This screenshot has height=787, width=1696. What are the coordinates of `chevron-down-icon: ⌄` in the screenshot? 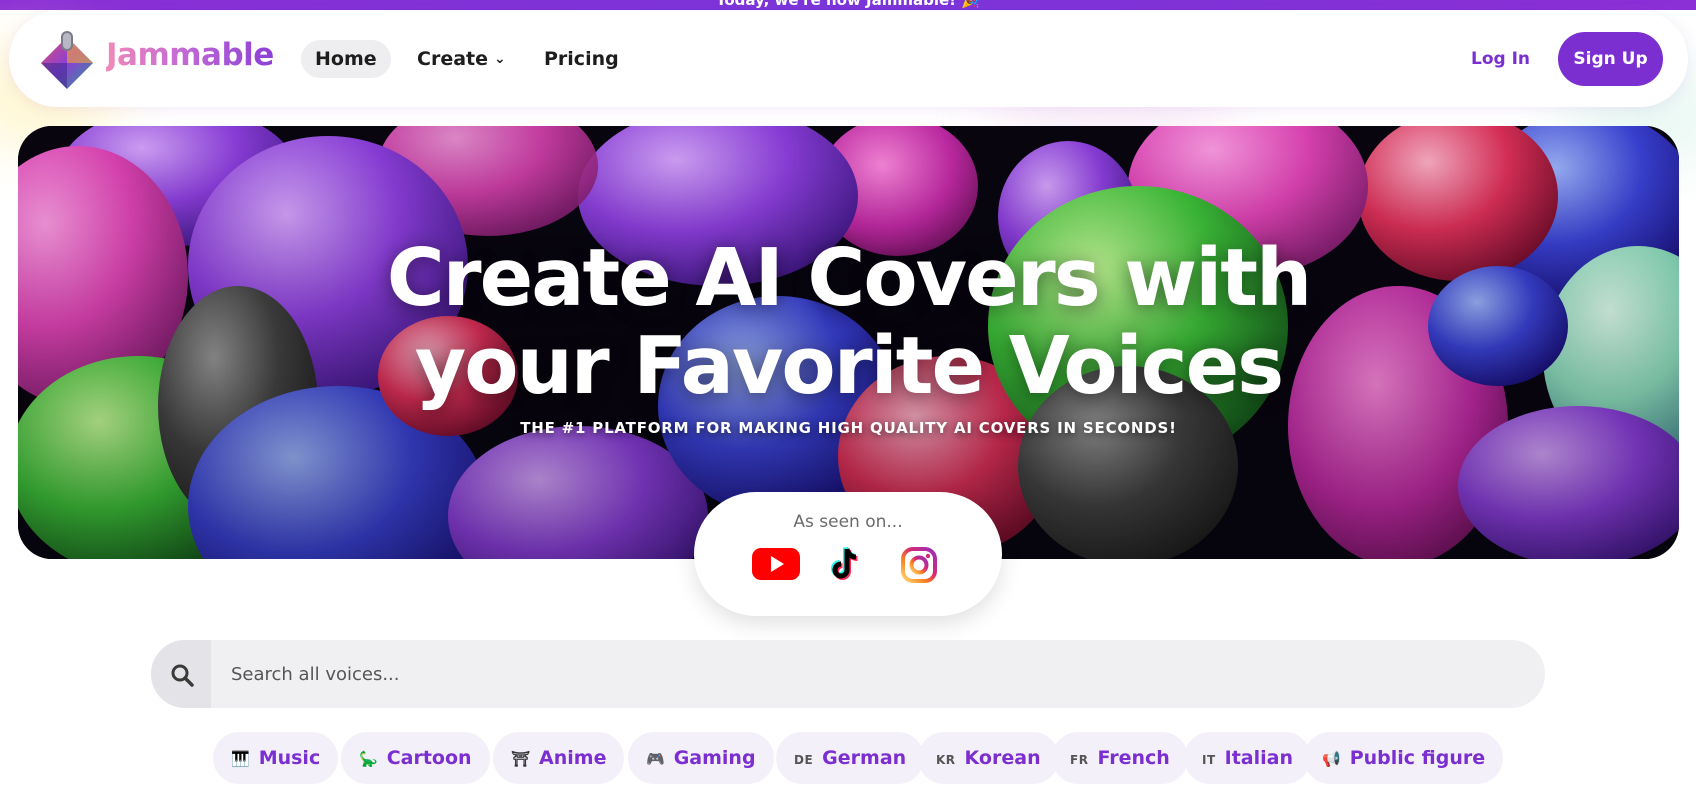 It's located at (500, 59).